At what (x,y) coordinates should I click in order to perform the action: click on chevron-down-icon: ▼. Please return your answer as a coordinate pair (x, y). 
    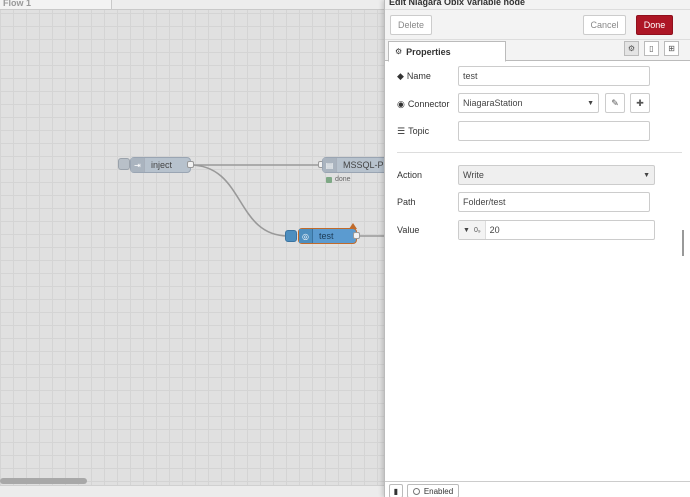
    Looking at the image, I should click on (590, 103).